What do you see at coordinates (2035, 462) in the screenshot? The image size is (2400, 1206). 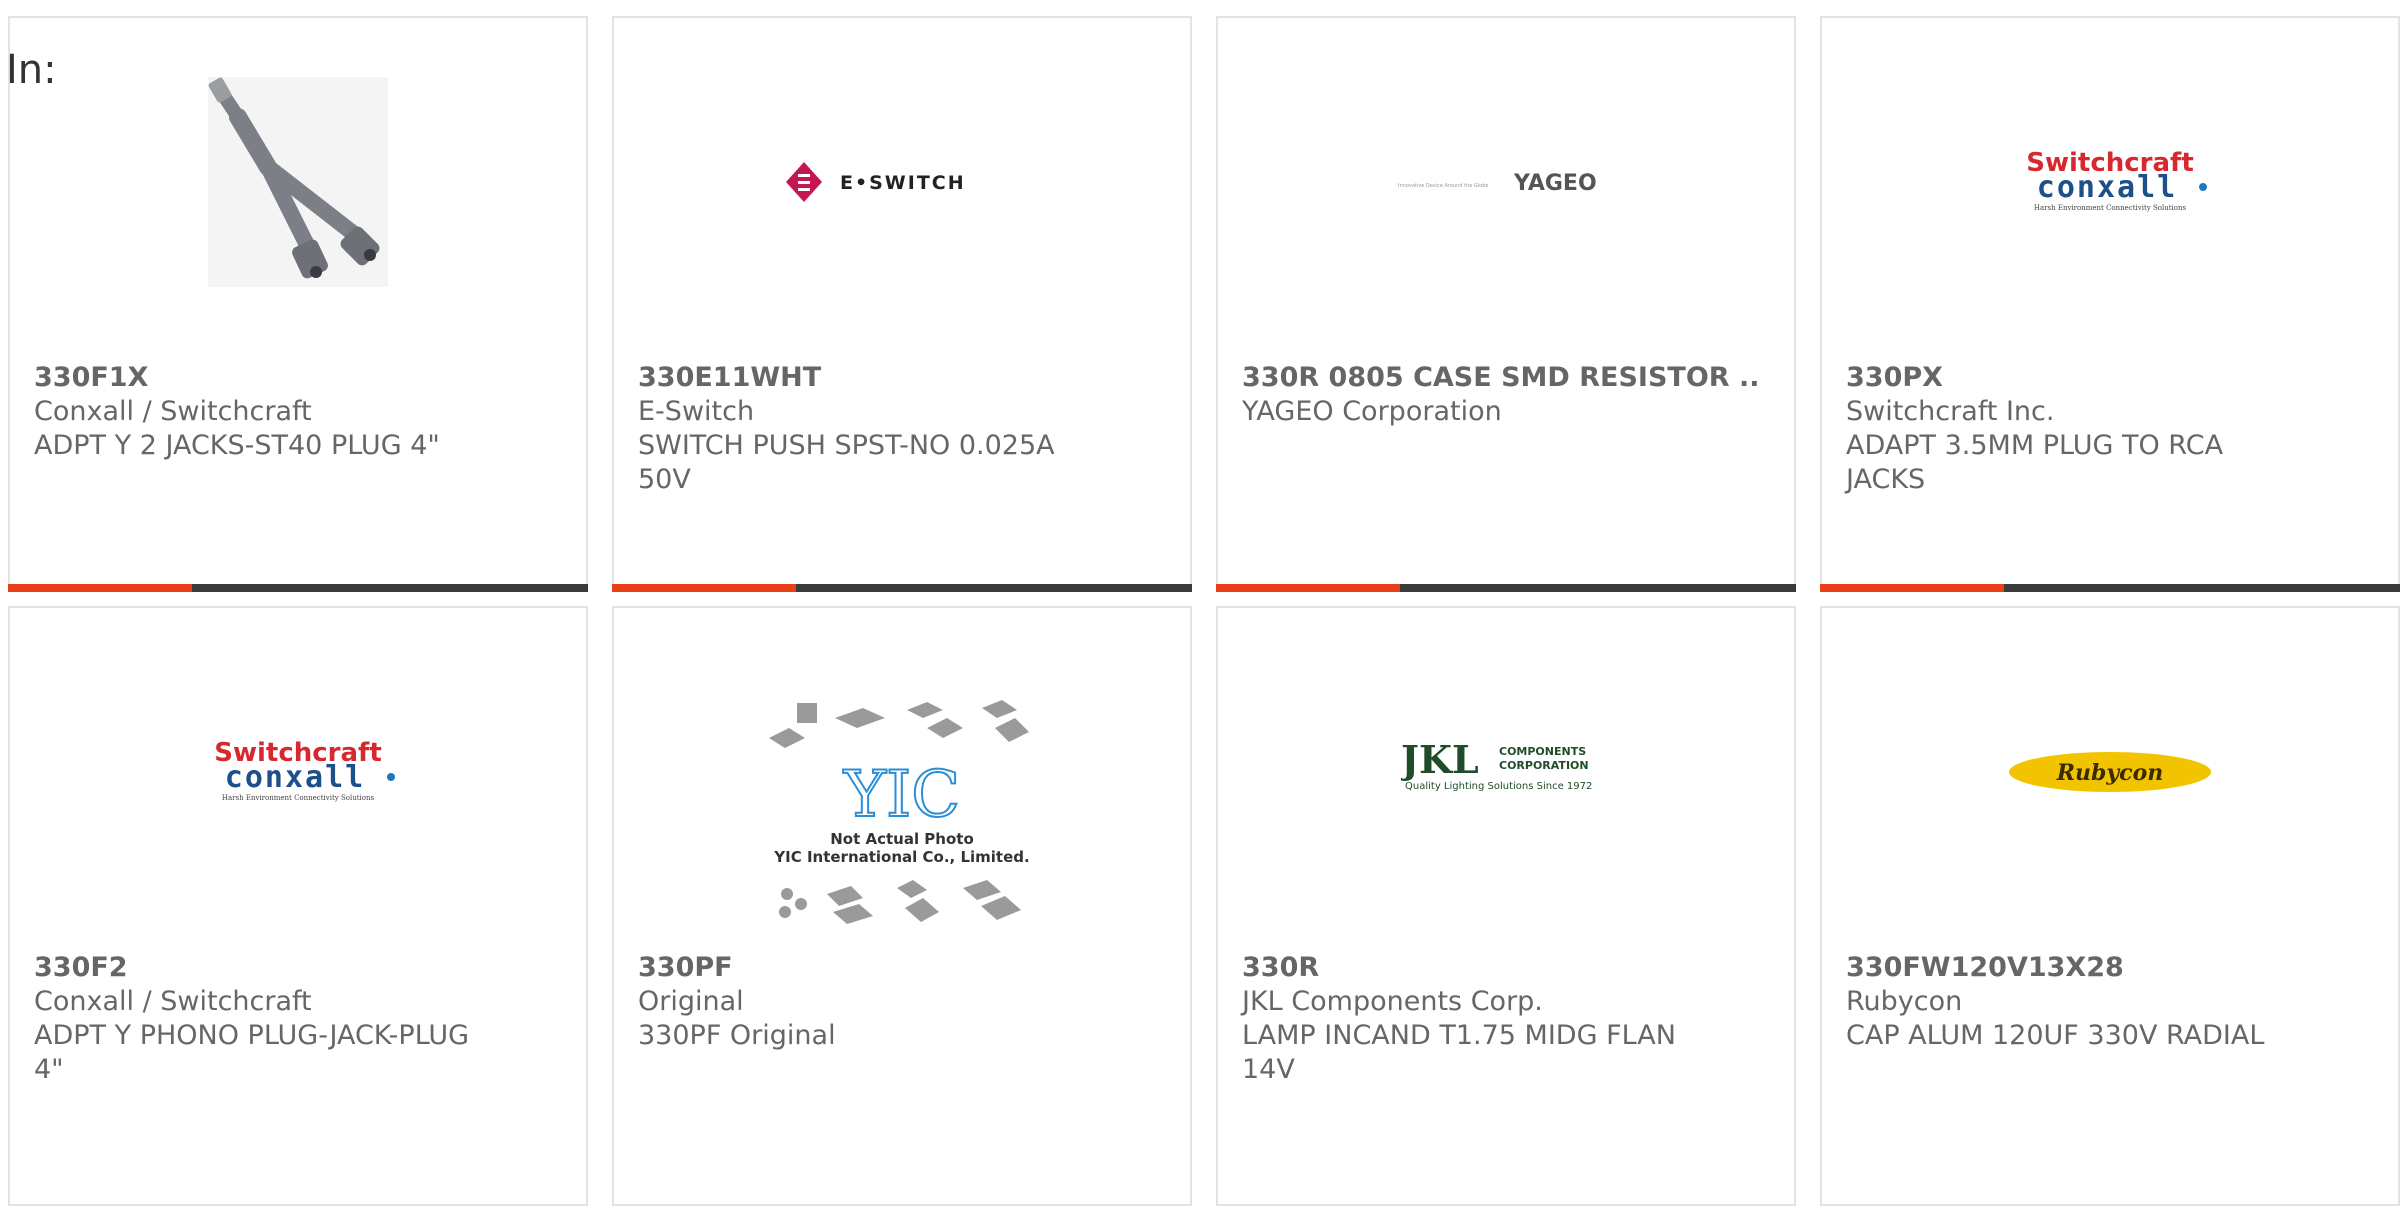 I see `description: ADAPT 3.5MM PLUG TO RCA JACKS` at bounding box center [2035, 462].